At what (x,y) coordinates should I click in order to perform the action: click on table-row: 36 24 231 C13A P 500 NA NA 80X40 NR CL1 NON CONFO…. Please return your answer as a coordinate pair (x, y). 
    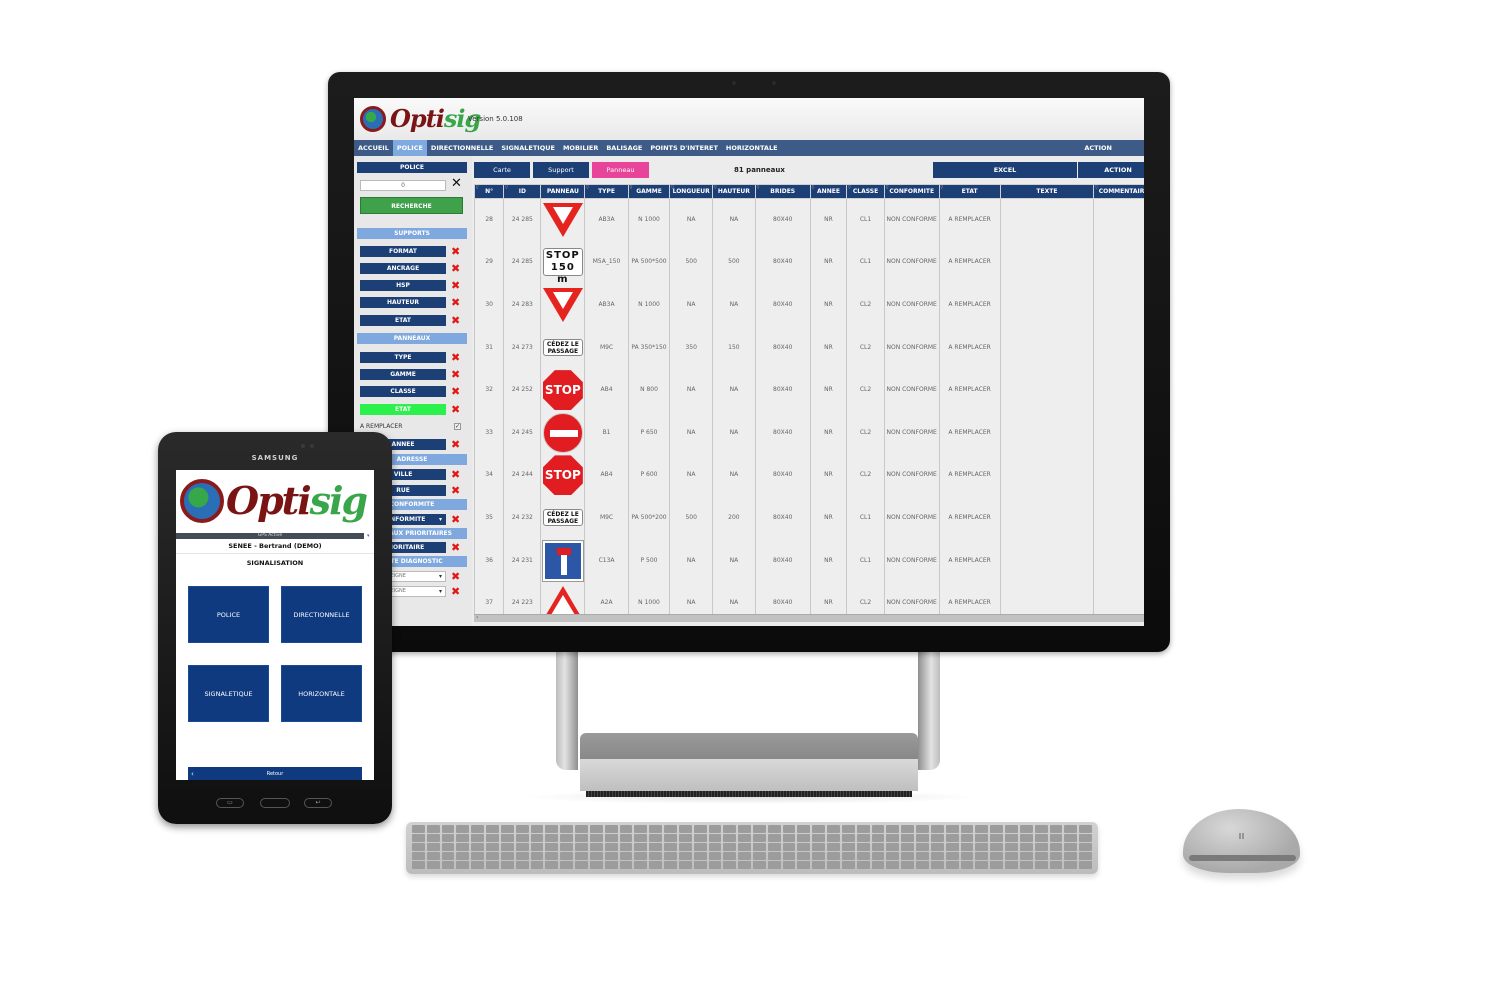
    Looking at the image, I should click on (809, 560).